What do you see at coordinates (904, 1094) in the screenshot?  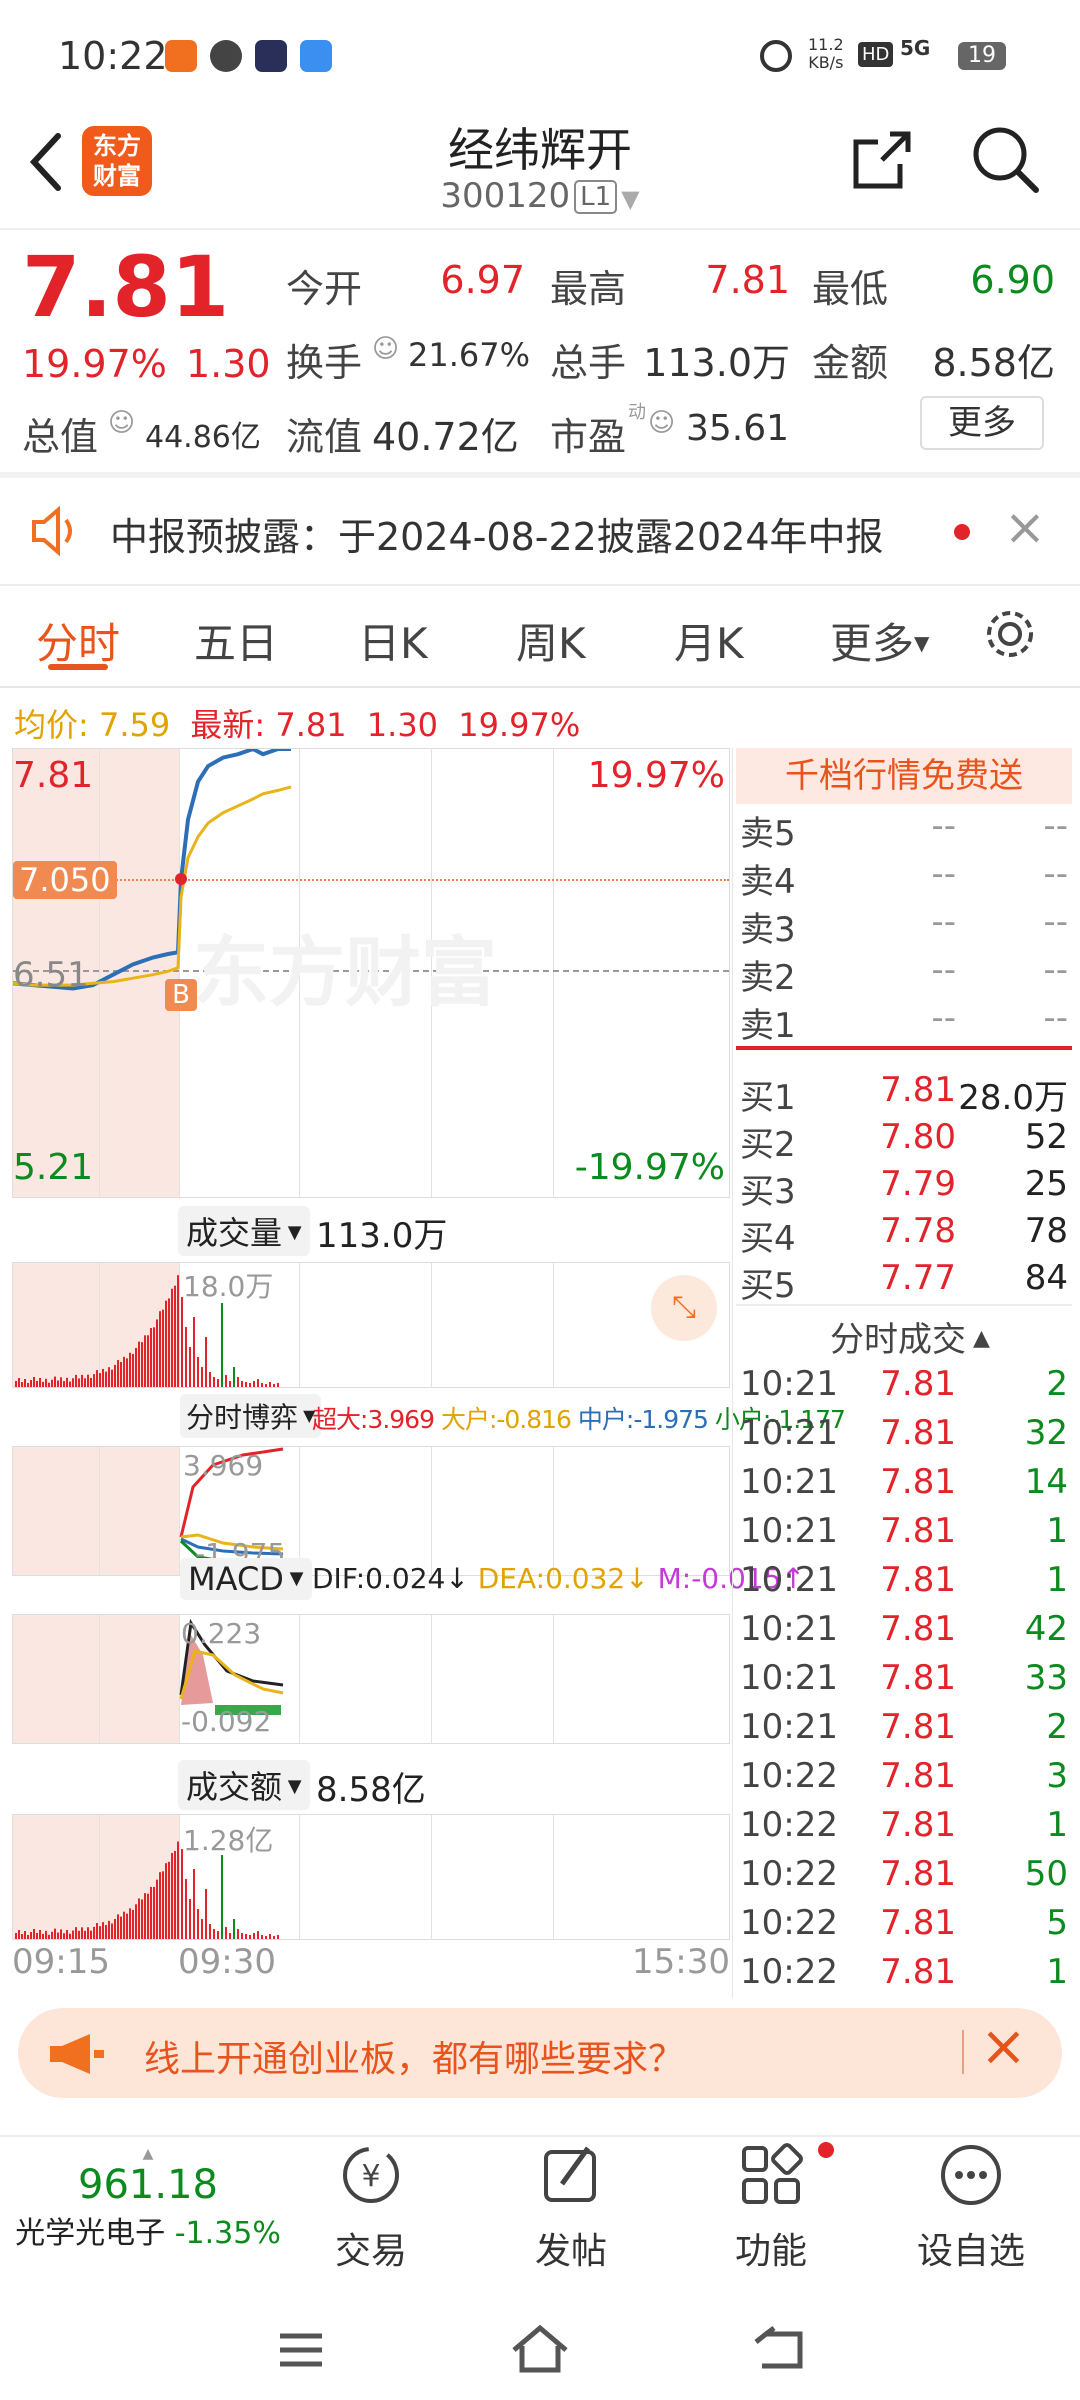 I see `bid-row: 买1 7.81 28.0万` at bounding box center [904, 1094].